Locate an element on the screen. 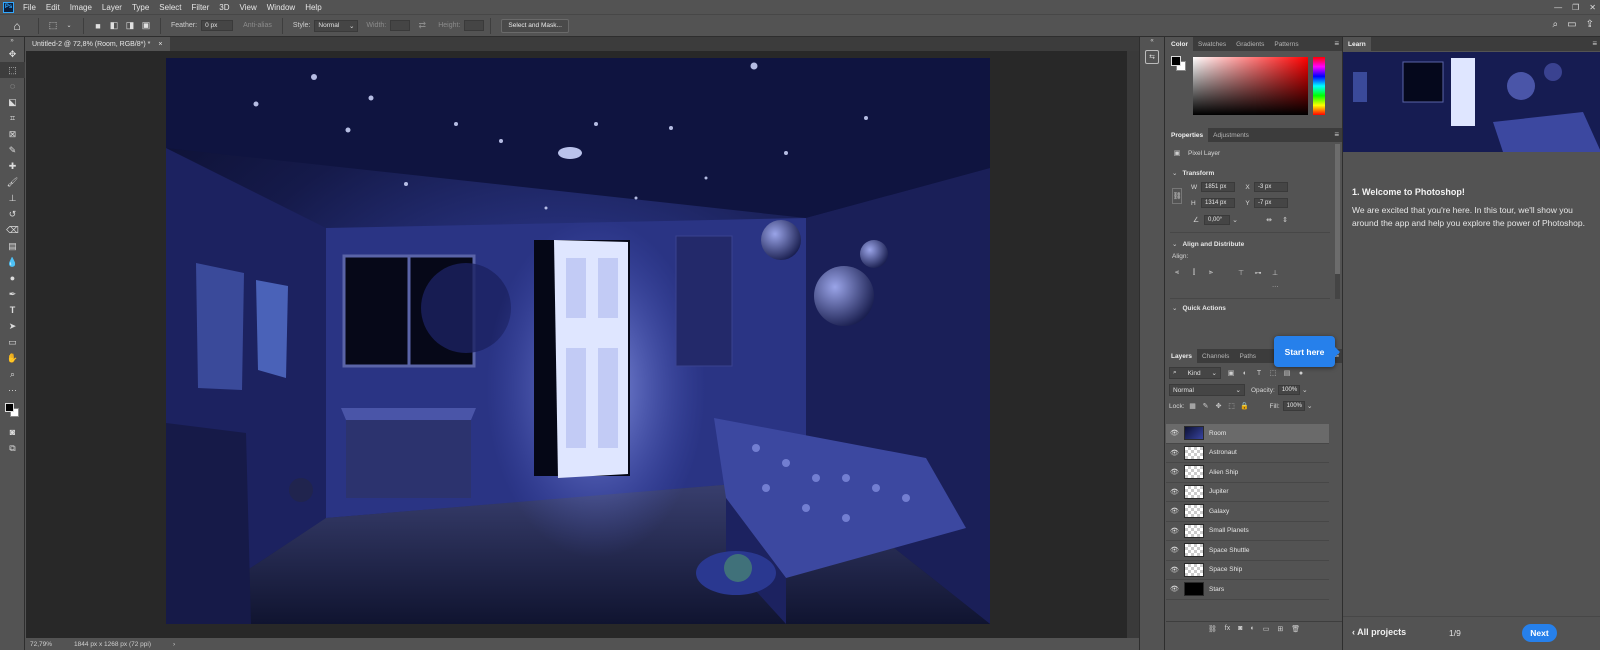  menu-view: View is located at coordinates (248, 7).